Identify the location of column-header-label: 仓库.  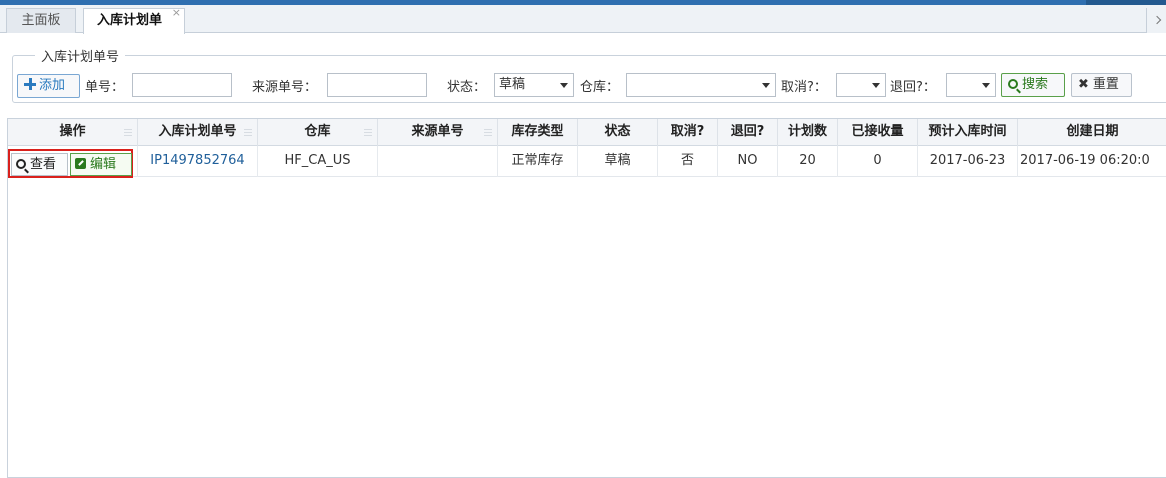
(317, 131).